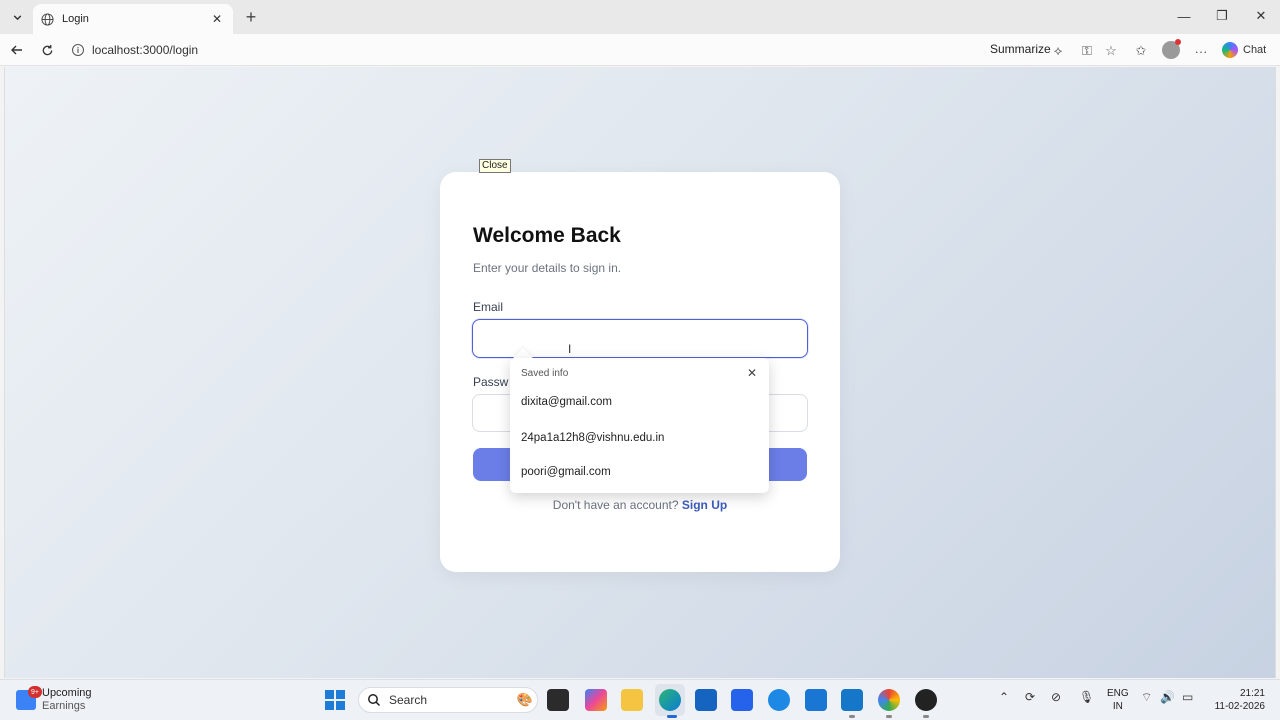  I want to click on search-highlight-icon: 🎨, so click(524, 699).